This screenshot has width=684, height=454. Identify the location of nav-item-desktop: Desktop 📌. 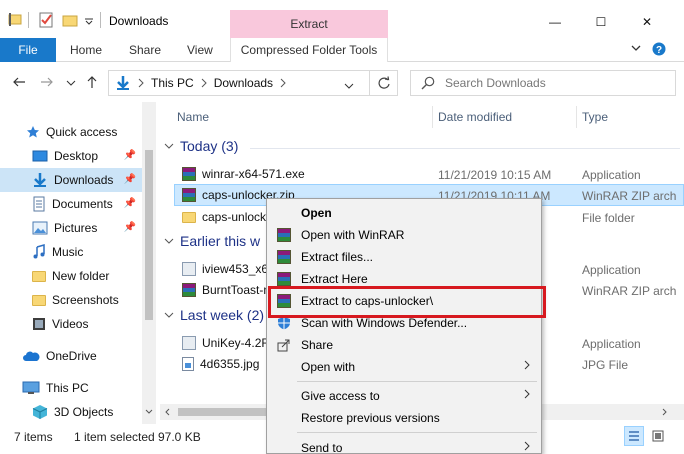
(71, 156).